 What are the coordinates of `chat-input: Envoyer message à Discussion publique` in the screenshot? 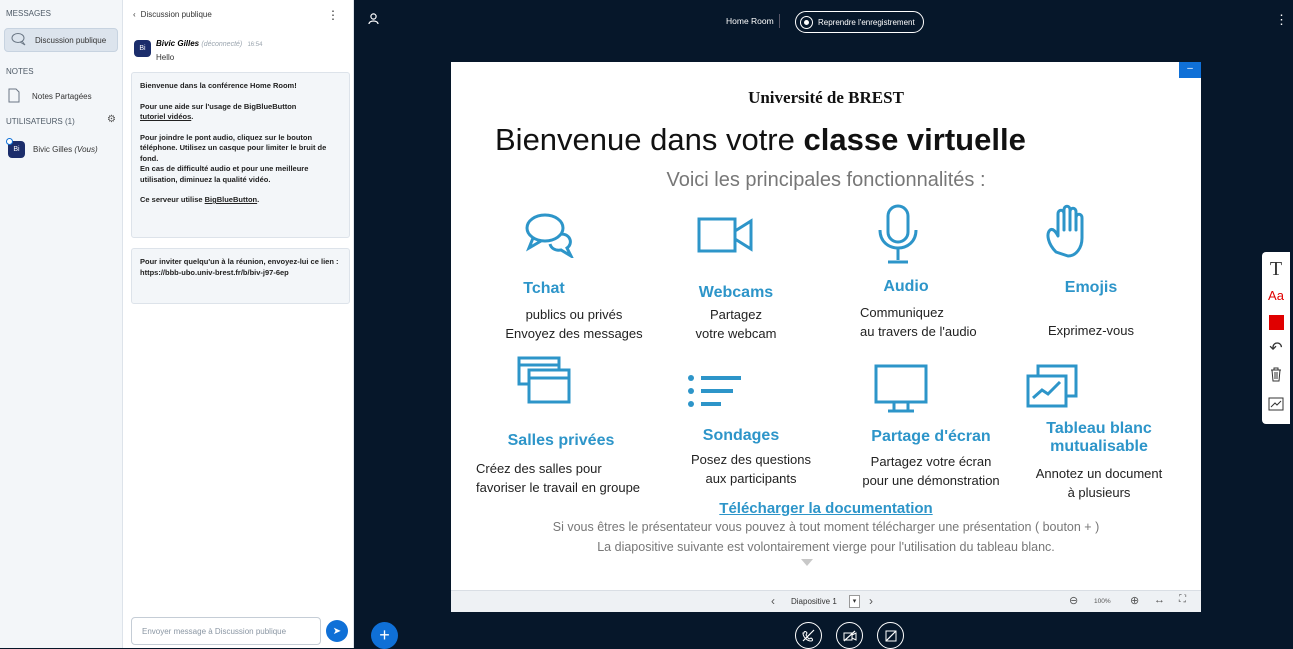 It's located at (226, 631).